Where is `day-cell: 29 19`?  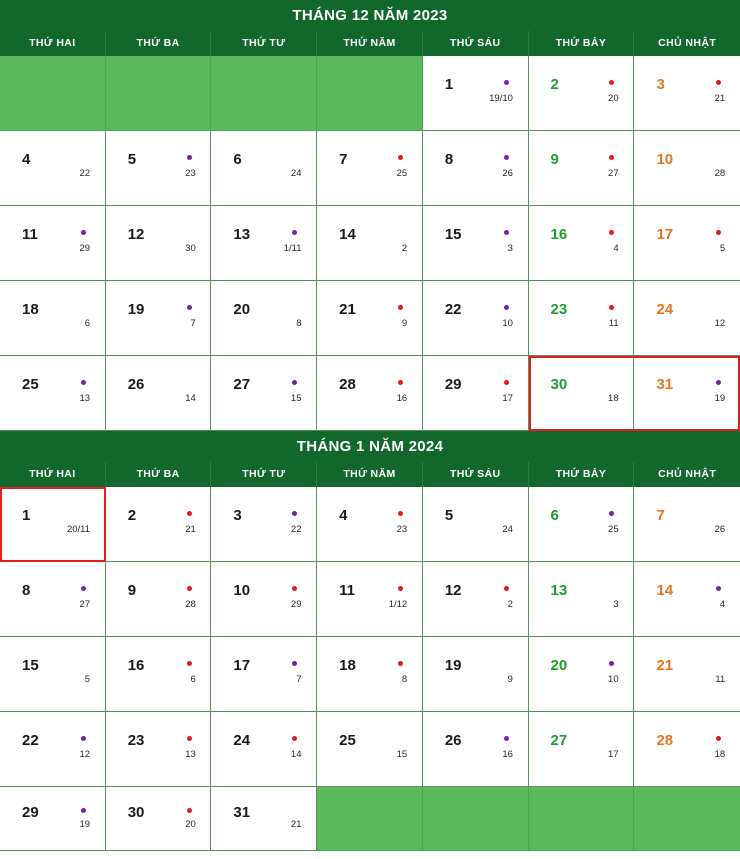
day-cell: 29 19 is located at coordinates (53, 819).